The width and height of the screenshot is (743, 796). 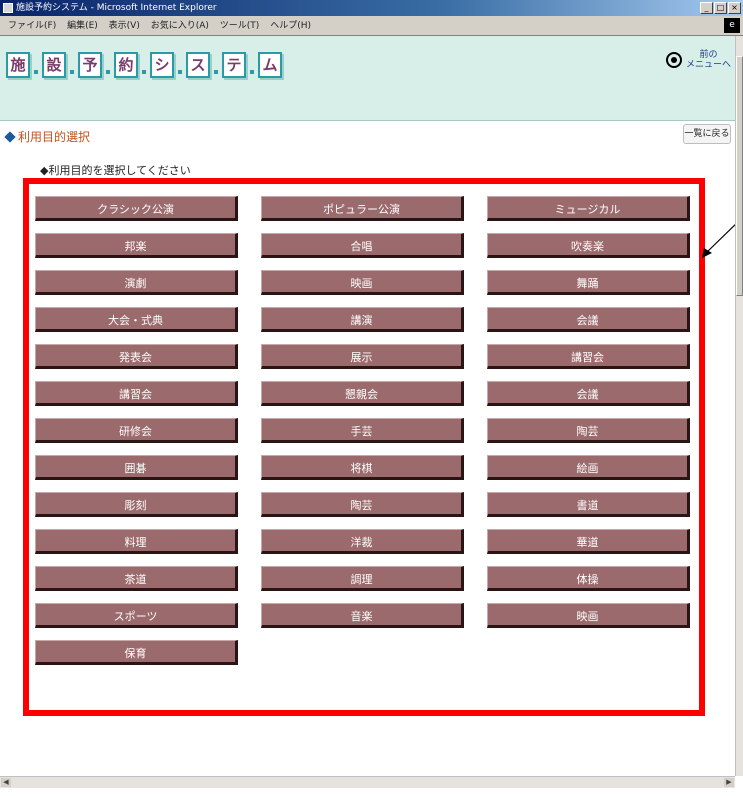 What do you see at coordinates (90, 65) in the screenshot?
I see `banner-char: 予` at bounding box center [90, 65].